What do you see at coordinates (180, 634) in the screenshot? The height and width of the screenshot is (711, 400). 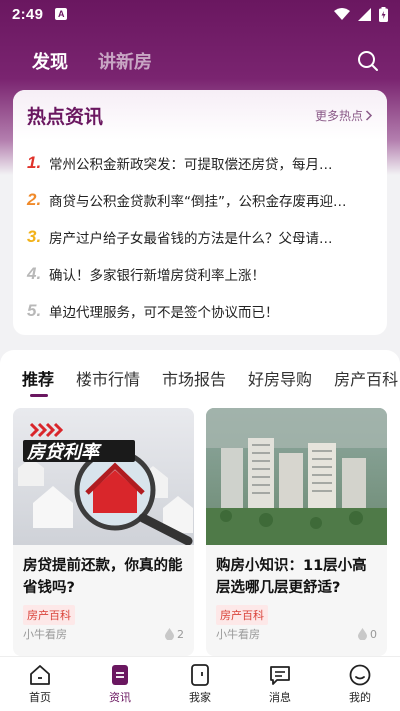 I see `like-count-value: 2` at bounding box center [180, 634].